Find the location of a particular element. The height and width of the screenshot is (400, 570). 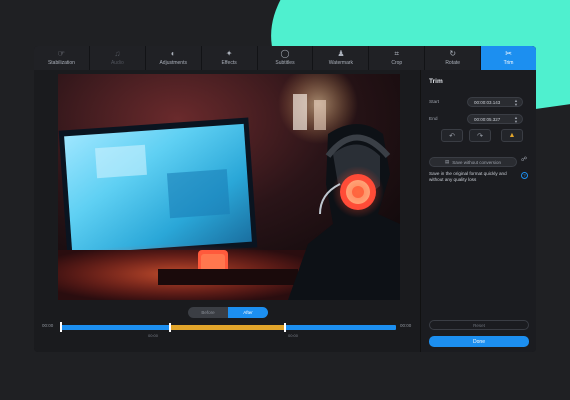

tab-crop: ⌗ Crop is located at coordinates (397, 58).